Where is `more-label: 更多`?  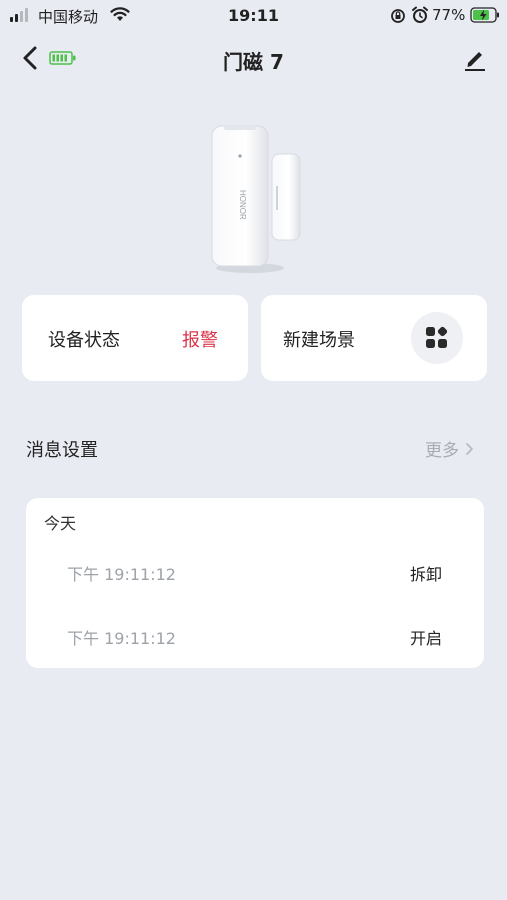
more-label: 更多 is located at coordinates (442, 451).